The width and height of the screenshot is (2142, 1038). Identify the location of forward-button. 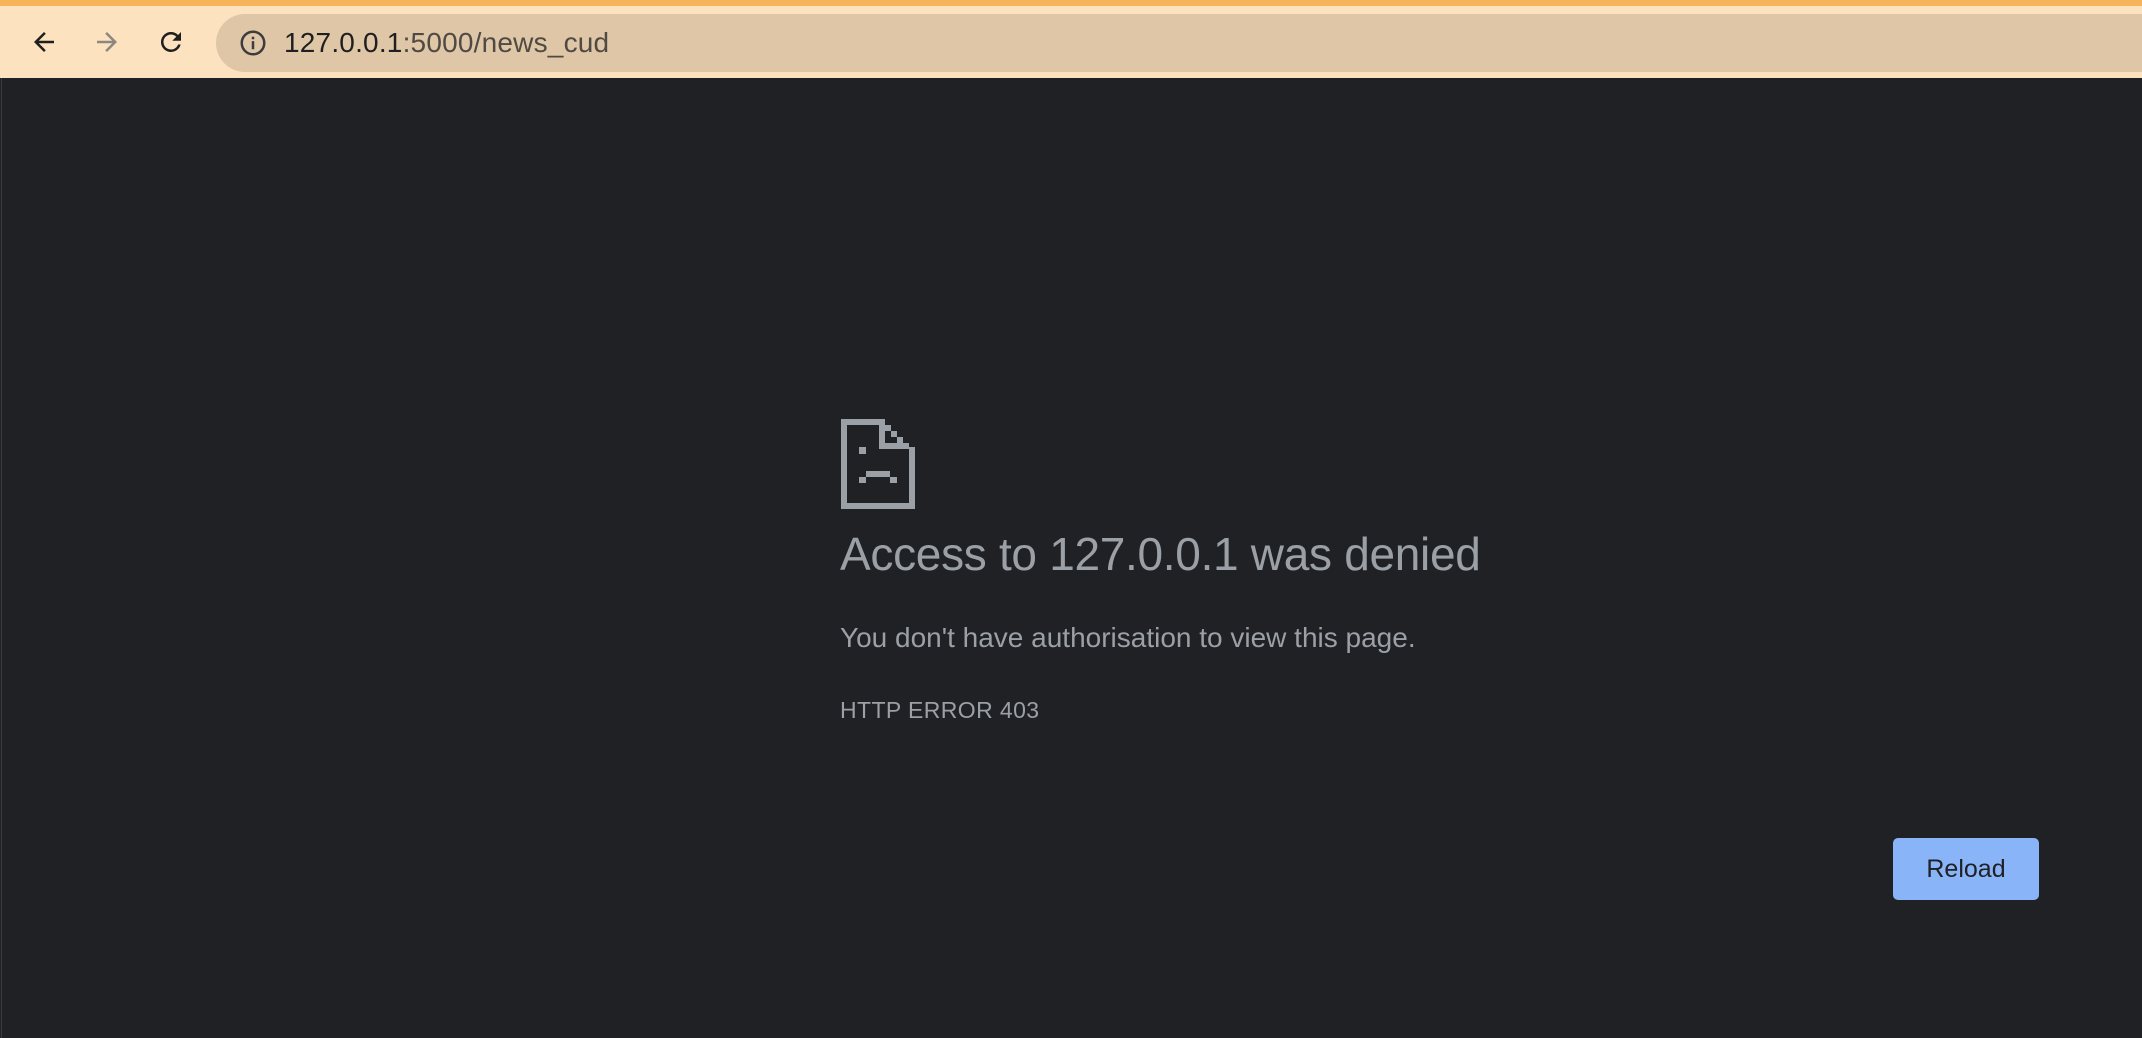
(107, 42).